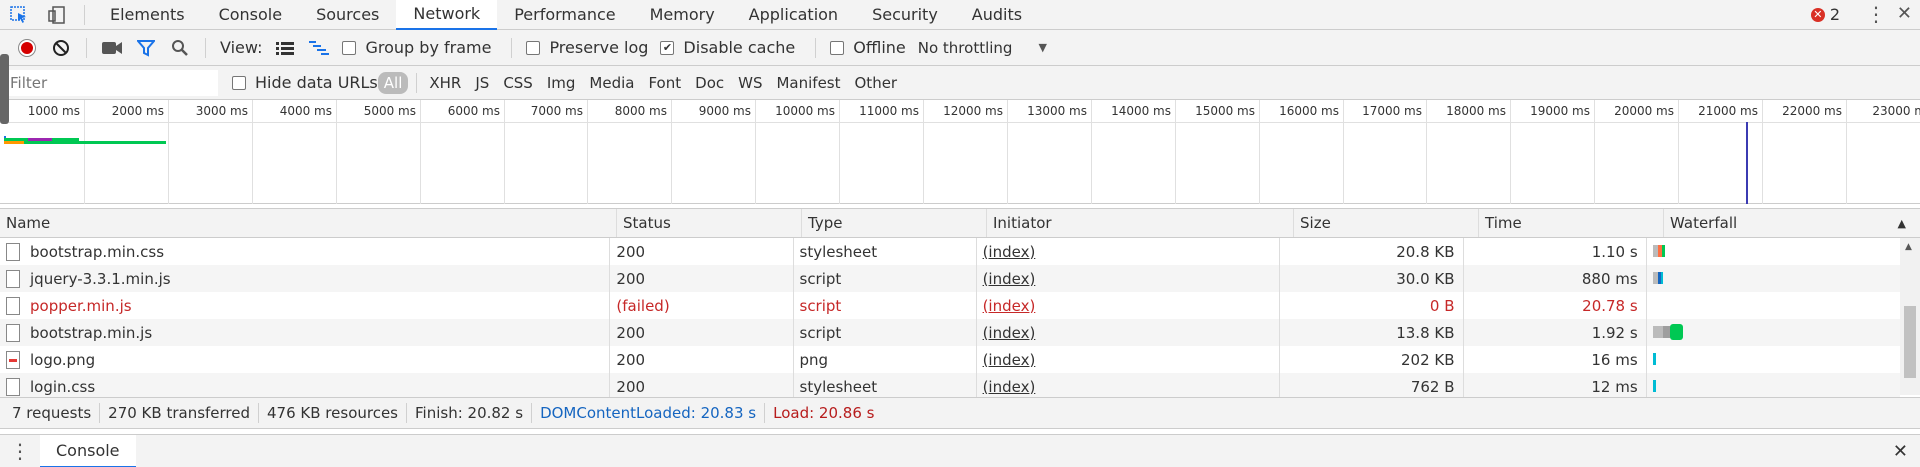  Describe the element at coordinates (111, 82) in the screenshot. I see `filter-input` at that location.